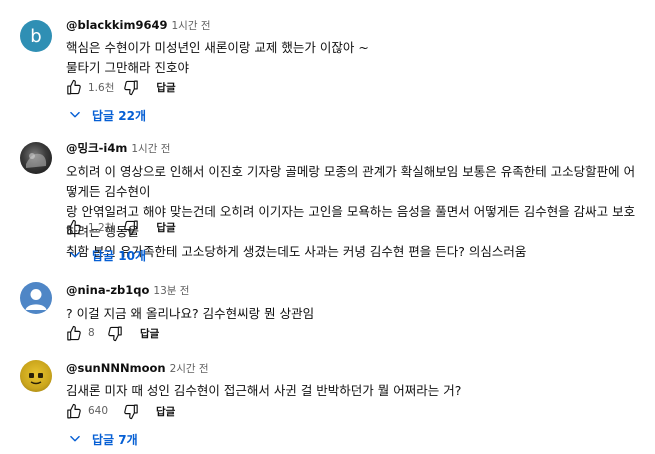  What do you see at coordinates (119, 255) in the screenshot?
I see `view-replies-label: 답글 10개` at bounding box center [119, 255].